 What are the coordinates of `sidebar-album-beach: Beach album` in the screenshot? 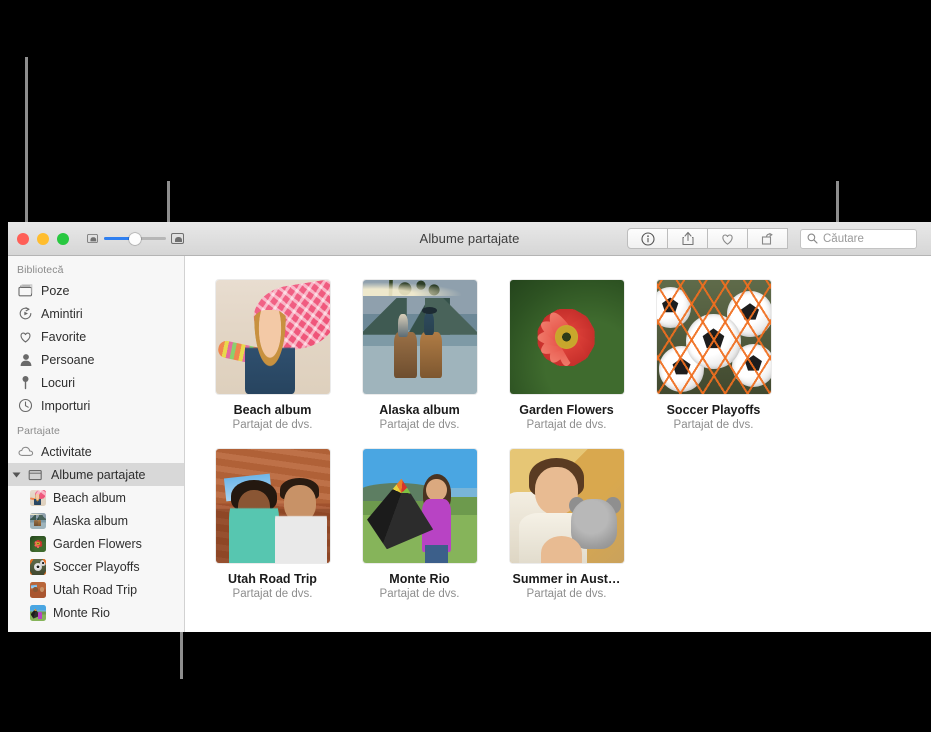 It's located at (96, 497).